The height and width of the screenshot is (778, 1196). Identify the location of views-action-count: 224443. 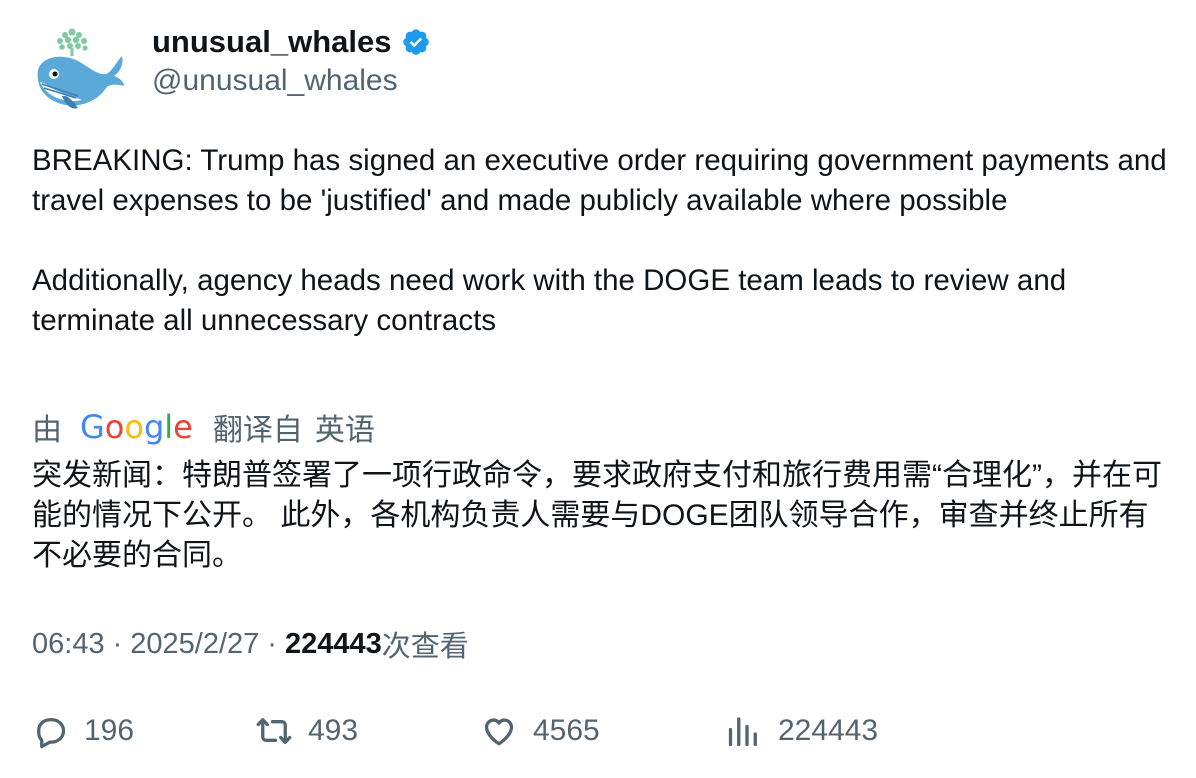
(828, 730).